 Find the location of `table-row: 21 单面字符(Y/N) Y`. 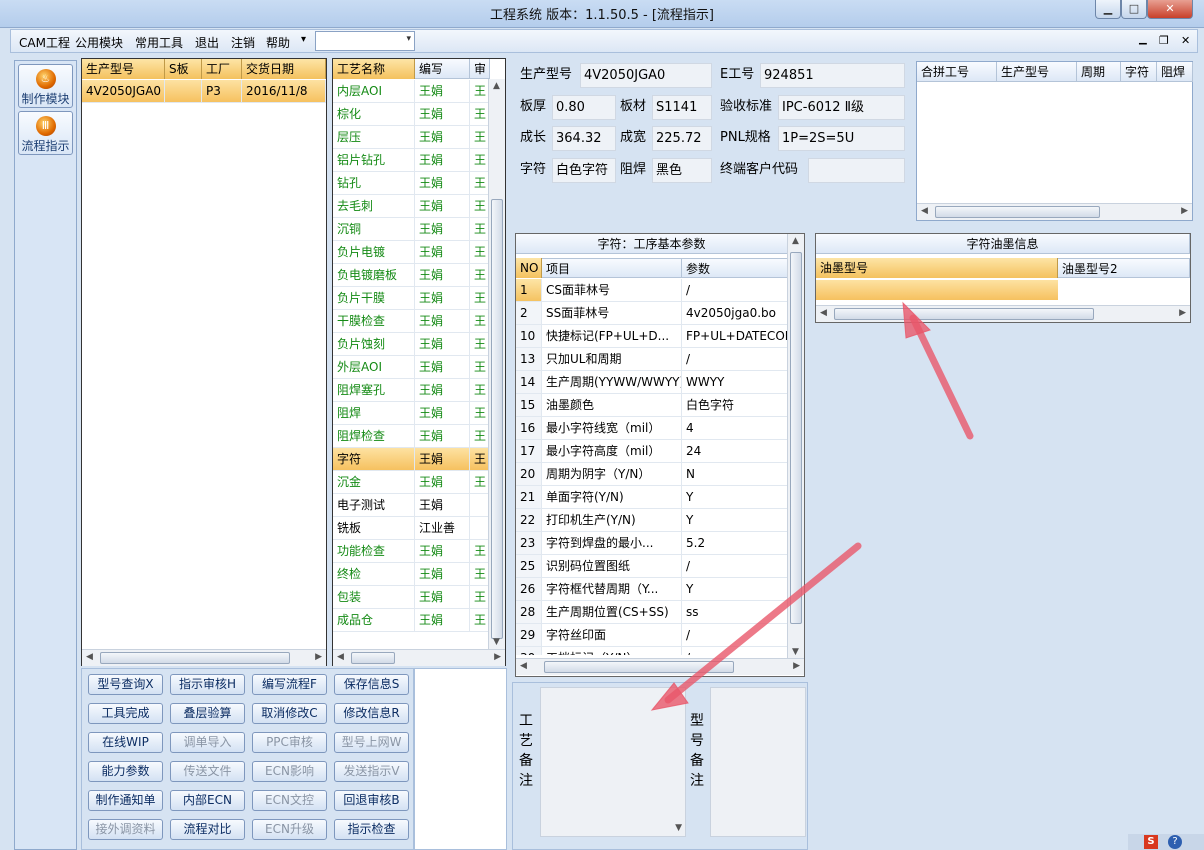

table-row: 21 单面字符(Y/N) Y is located at coordinates (652, 497).